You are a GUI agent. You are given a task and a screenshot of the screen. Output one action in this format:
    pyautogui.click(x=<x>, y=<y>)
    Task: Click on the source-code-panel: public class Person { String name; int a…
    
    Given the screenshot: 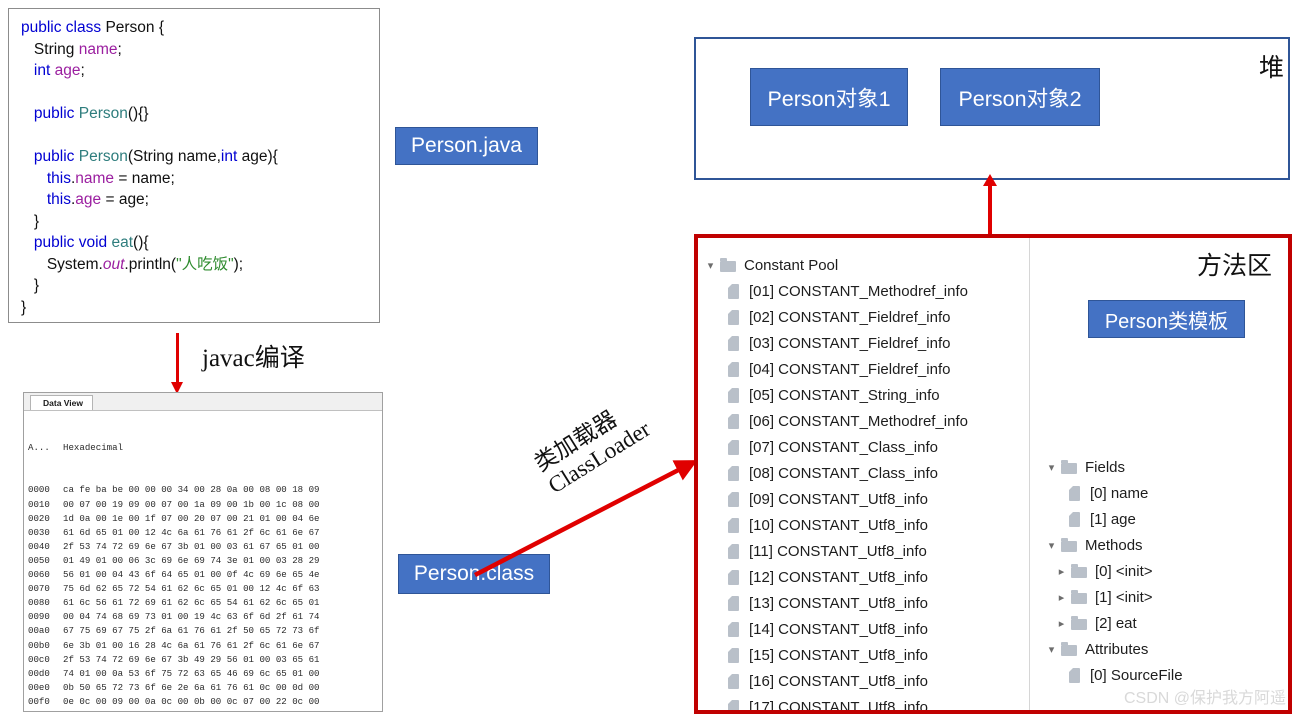 What is the action you would take?
    pyautogui.click(x=194, y=165)
    